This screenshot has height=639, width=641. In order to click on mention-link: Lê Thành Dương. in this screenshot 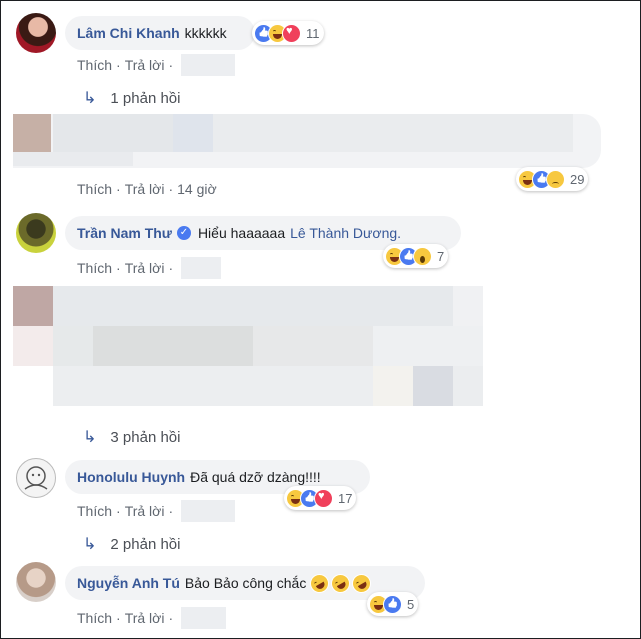, I will do `click(345, 233)`.